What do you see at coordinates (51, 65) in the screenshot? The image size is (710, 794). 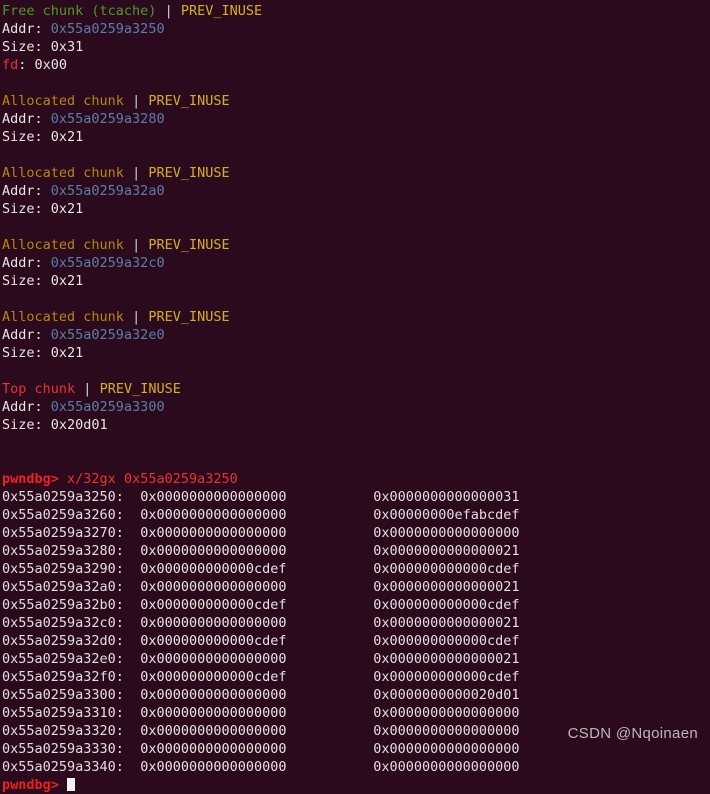 I see `fd-value: 0x00` at bounding box center [51, 65].